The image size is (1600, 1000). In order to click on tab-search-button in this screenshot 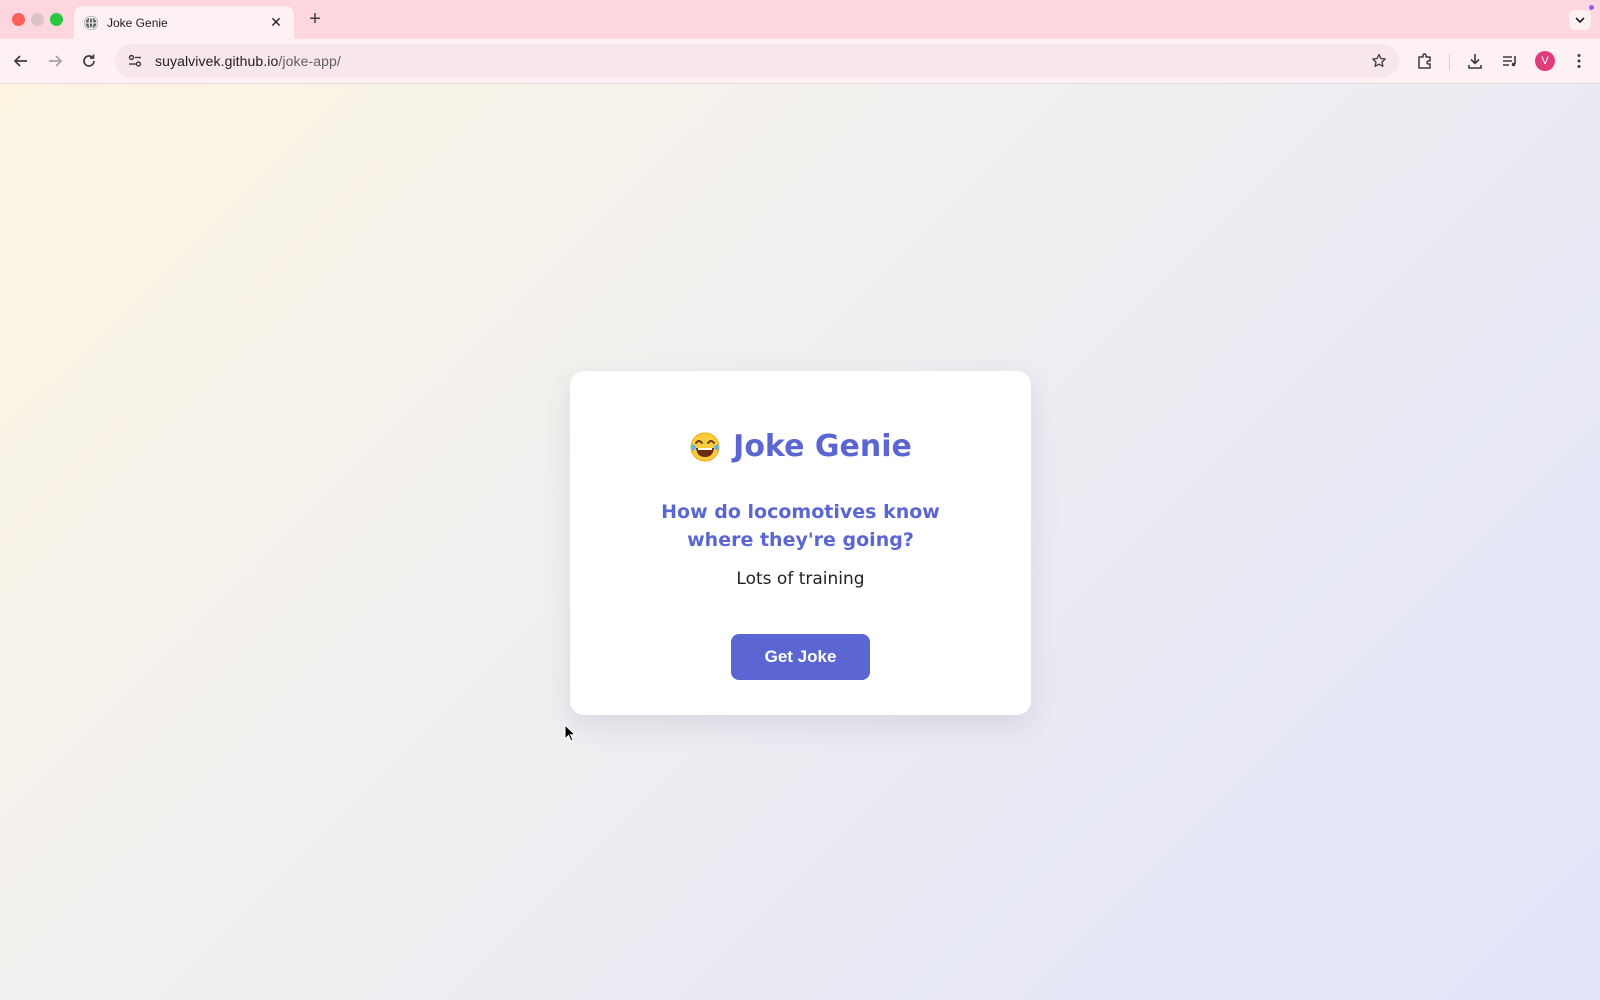, I will do `click(1580, 20)`.